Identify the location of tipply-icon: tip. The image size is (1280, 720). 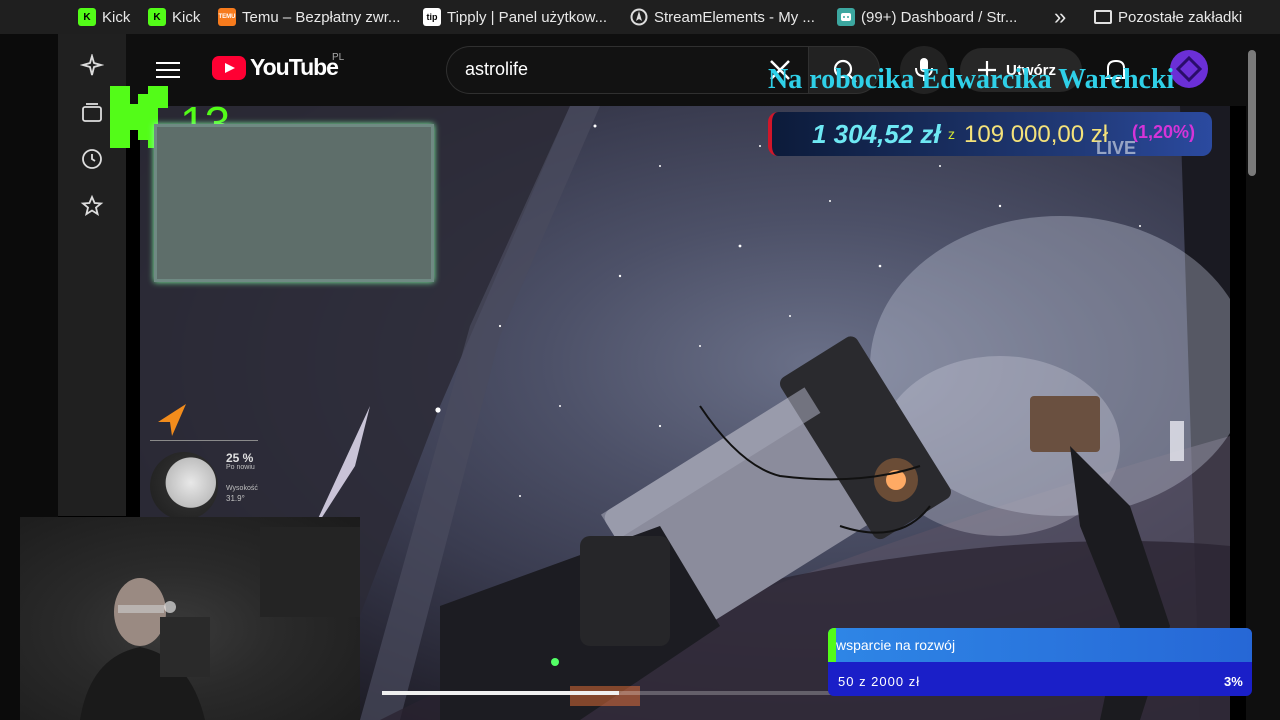
(432, 17).